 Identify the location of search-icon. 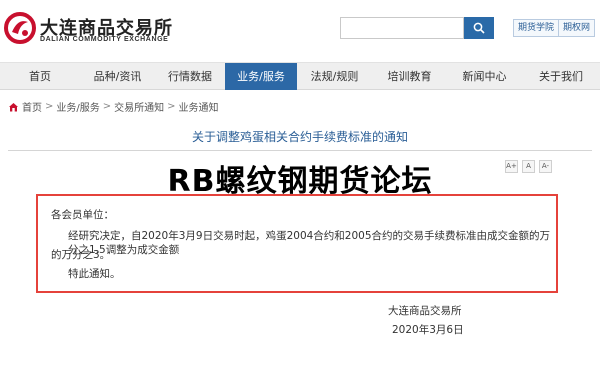
(479, 28).